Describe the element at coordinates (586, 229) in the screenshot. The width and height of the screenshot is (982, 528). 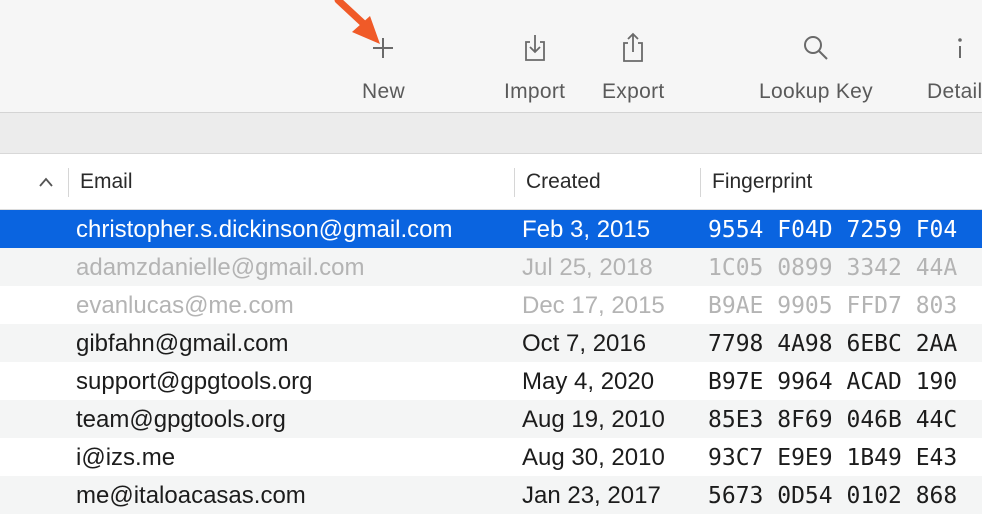
I see `created-cell: Feb 3, 2015` at that location.